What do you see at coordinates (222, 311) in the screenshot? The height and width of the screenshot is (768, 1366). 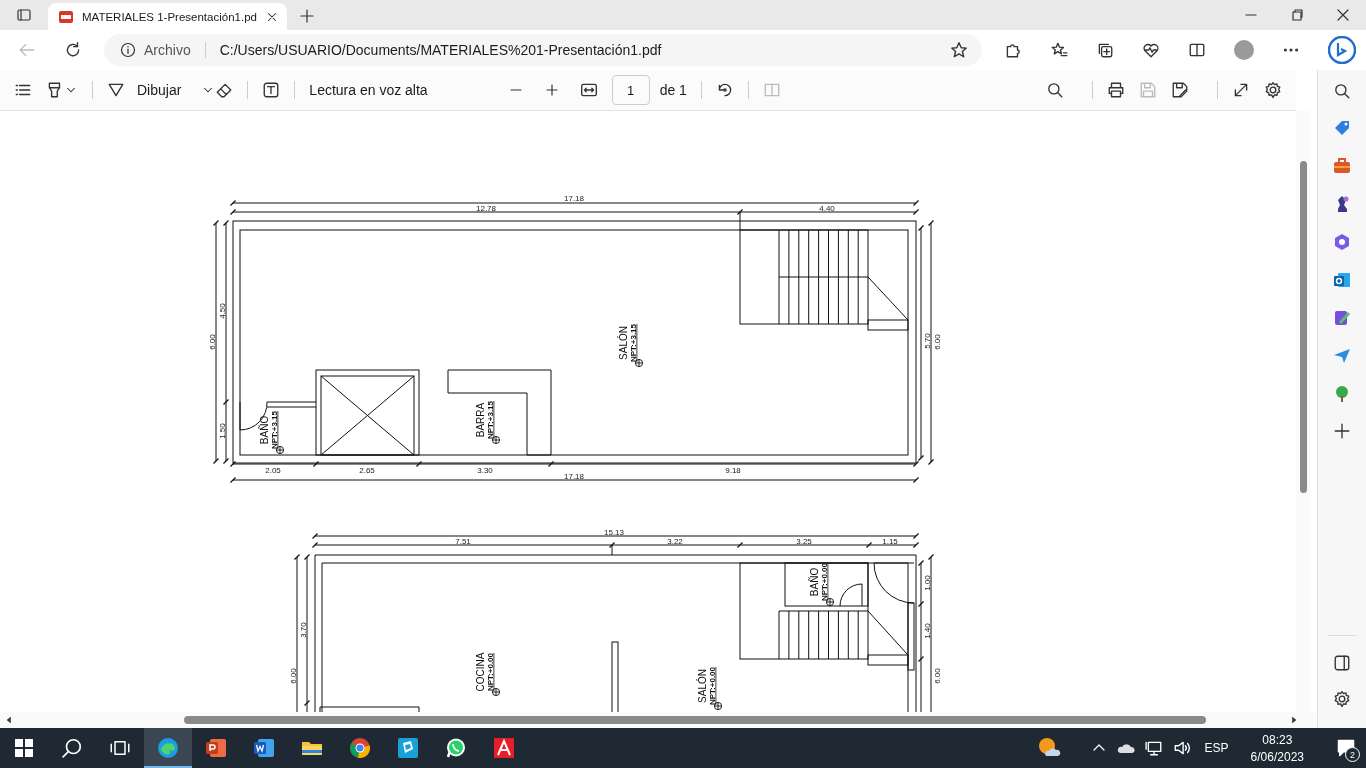 I see `dimension-label: 4.50` at bounding box center [222, 311].